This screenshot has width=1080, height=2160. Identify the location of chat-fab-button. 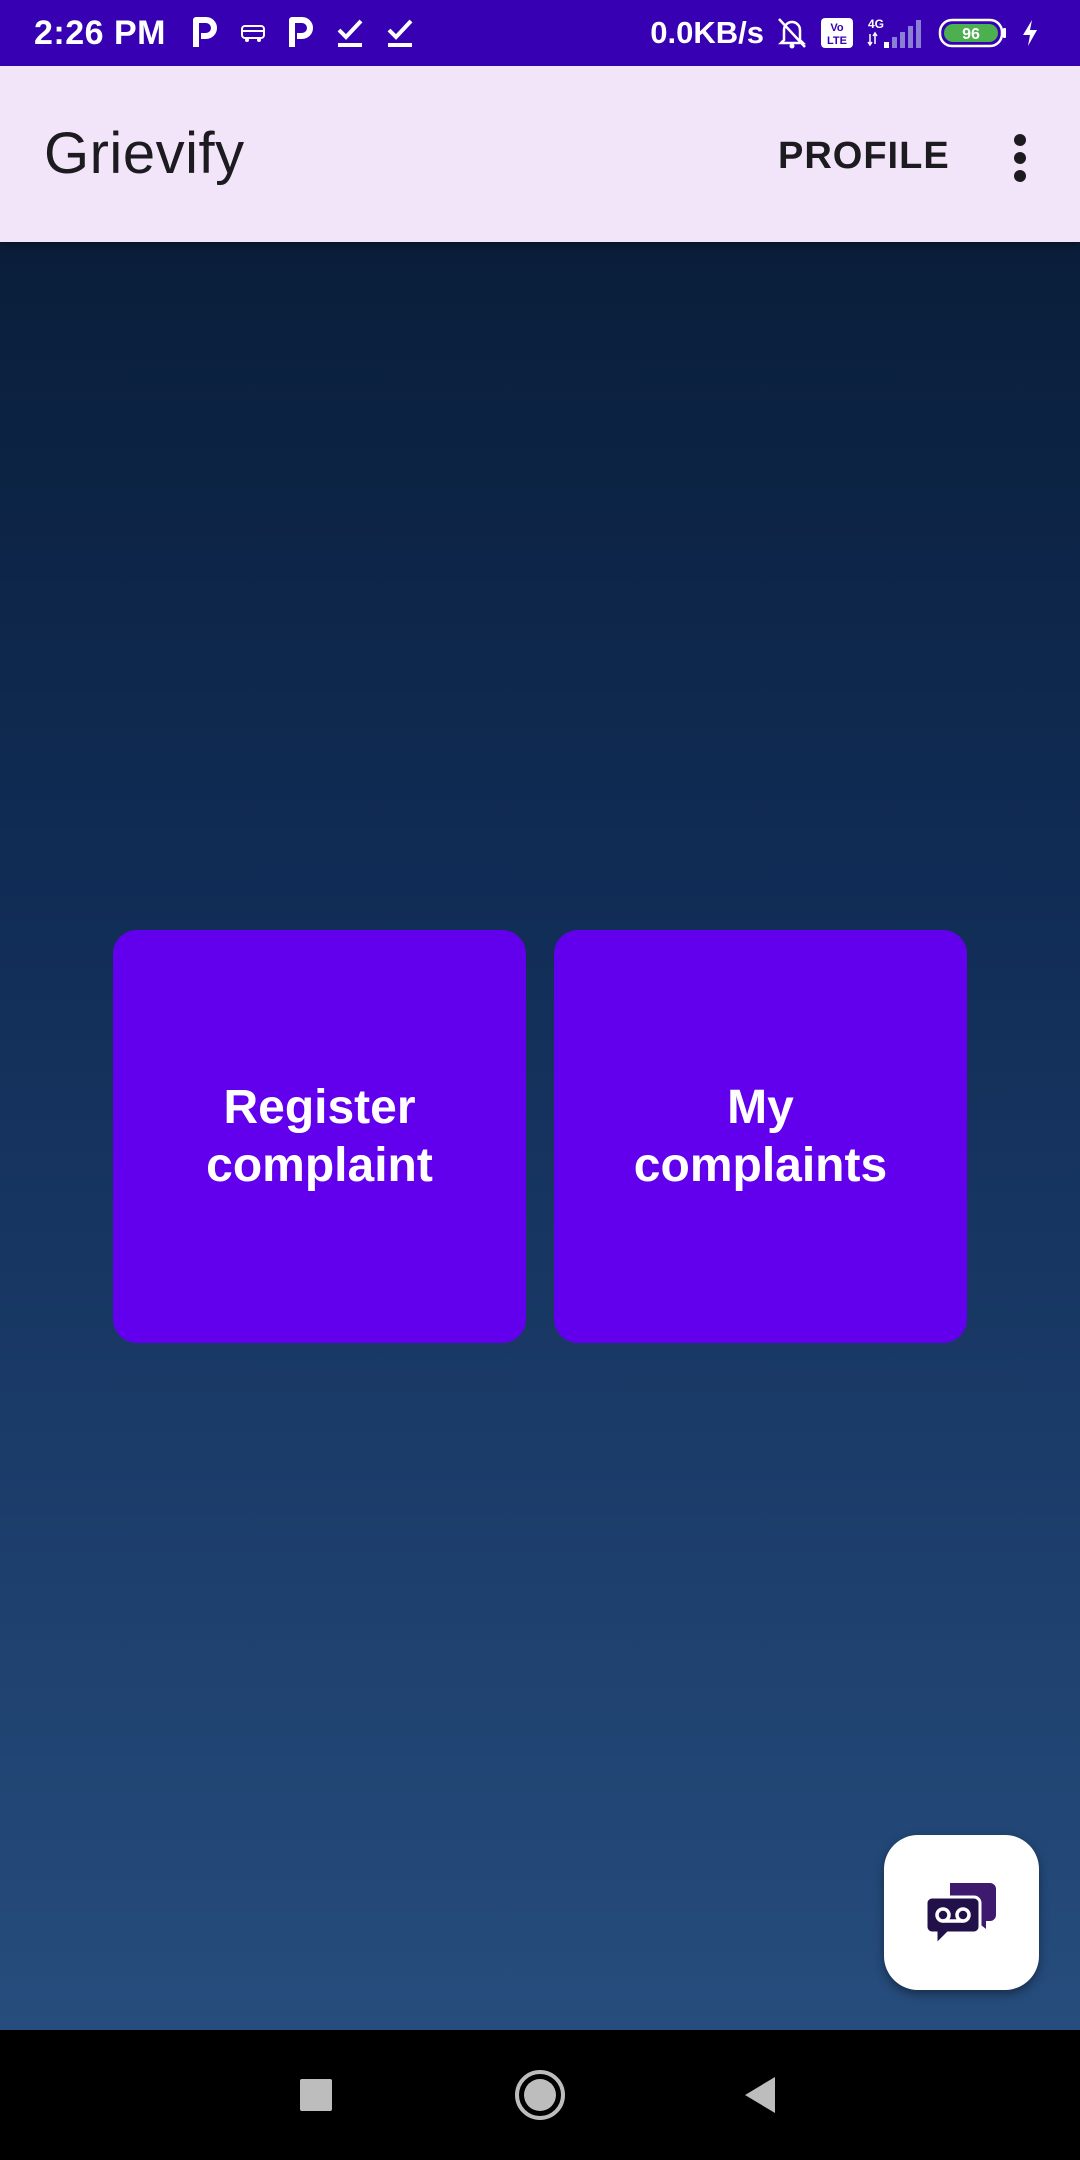
(961, 1912).